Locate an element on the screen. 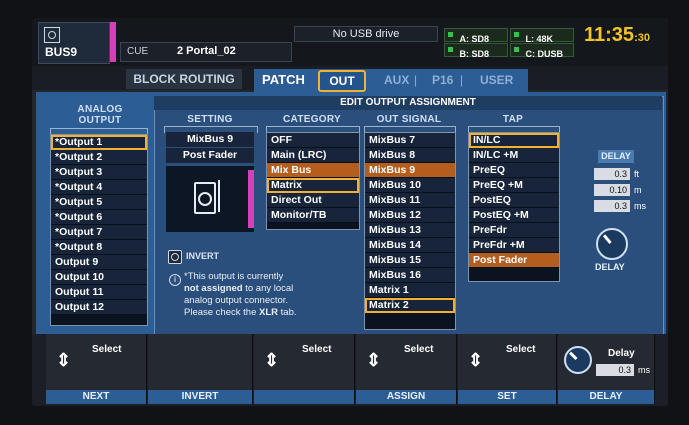 This screenshot has height=425, width=689. analog-output-item: *Output 7 is located at coordinates (99, 232).